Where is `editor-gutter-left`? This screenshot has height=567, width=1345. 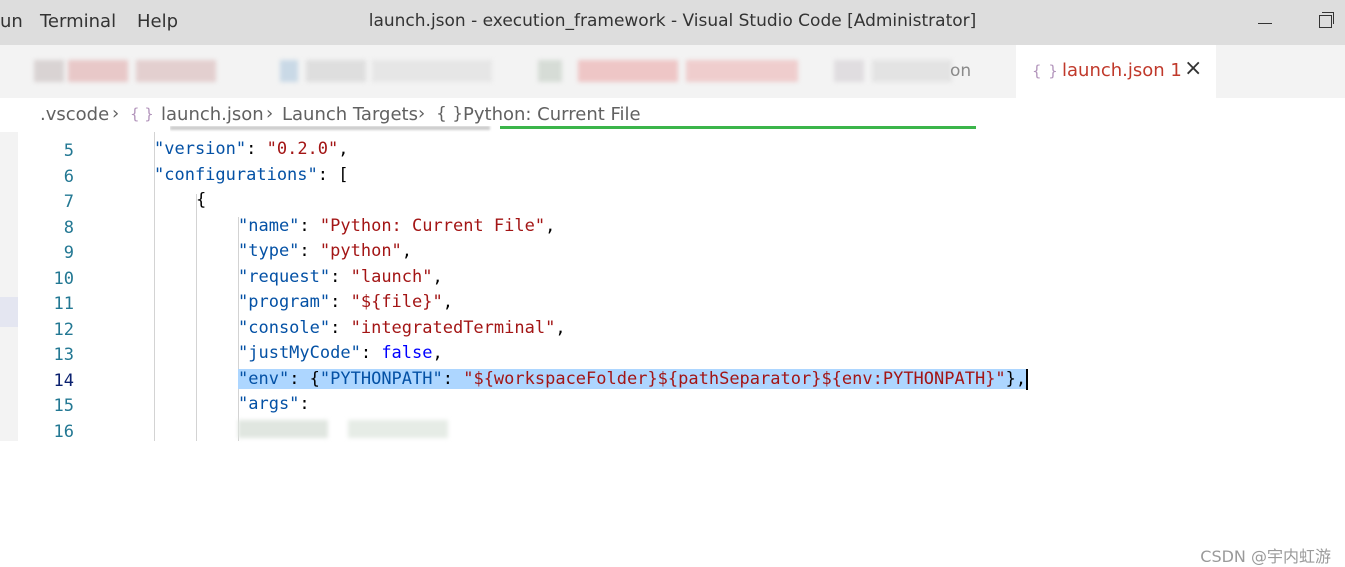
editor-gutter-left is located at coordinates (9, 286).